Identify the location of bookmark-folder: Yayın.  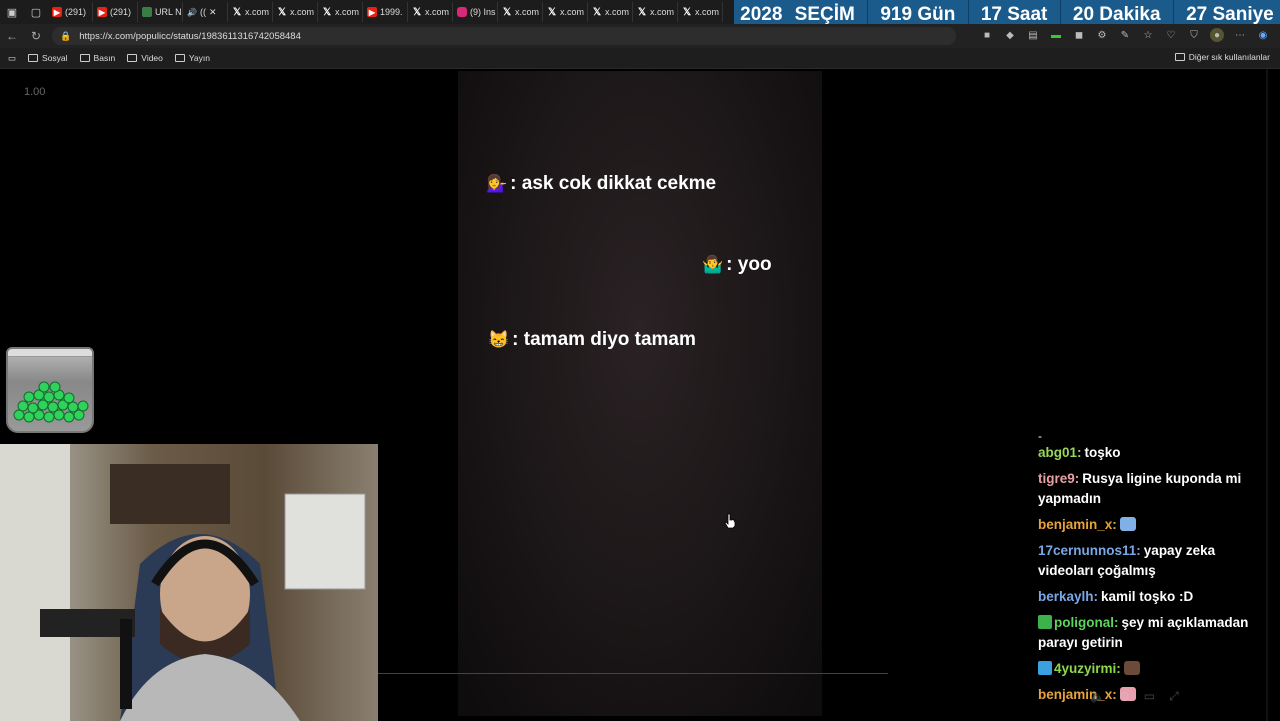
(192, 58).